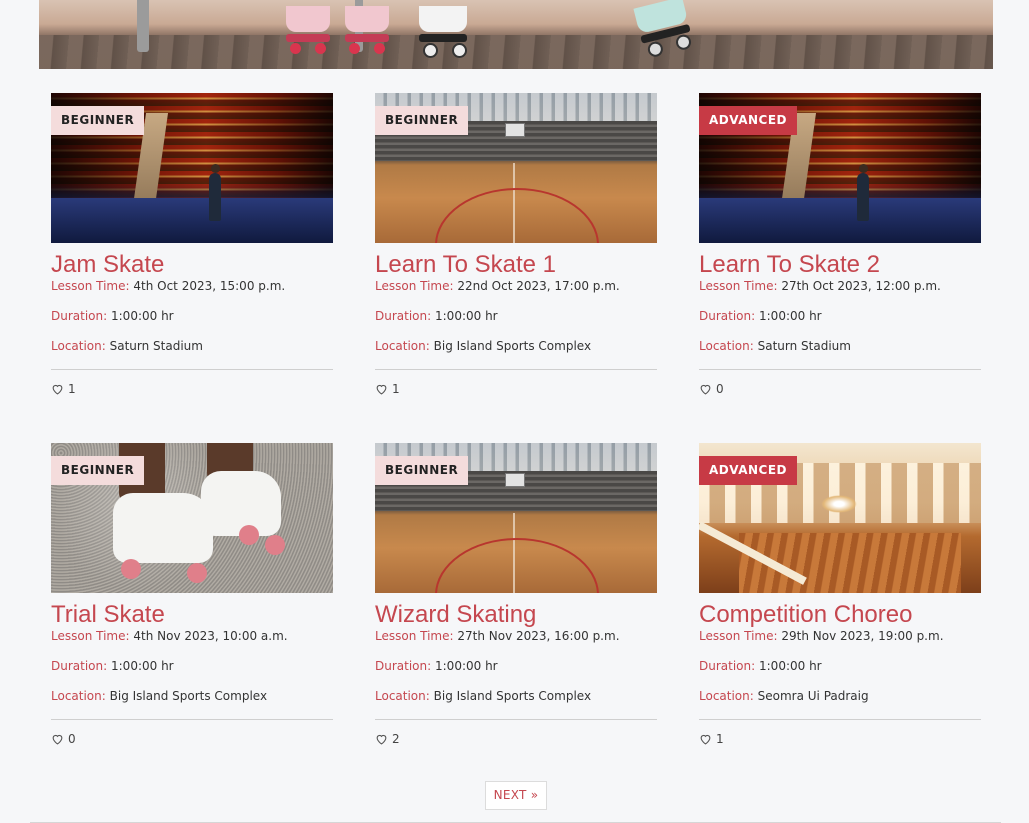 This screenshot has height=823, width=1029. What do you see at coordinates (516, 52) in the screenshot?
I see `boardwalk` at bounding box center [516, 52].